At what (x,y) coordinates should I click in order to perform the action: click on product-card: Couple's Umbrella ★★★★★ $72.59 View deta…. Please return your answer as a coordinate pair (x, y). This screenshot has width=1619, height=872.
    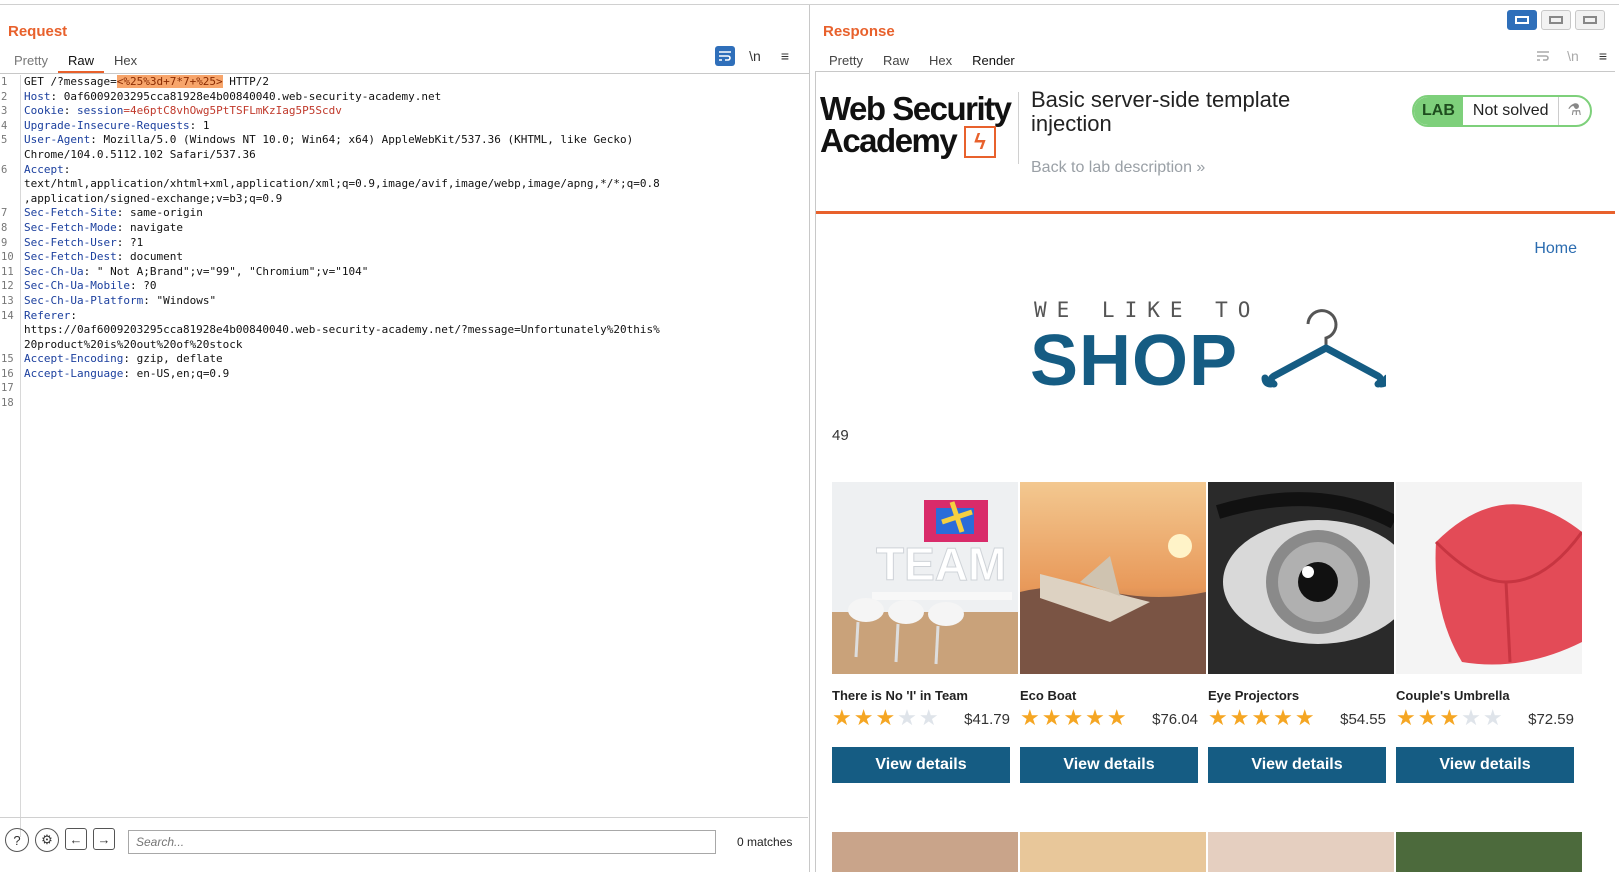
    Looking at the image, I should click on (1489, 632).